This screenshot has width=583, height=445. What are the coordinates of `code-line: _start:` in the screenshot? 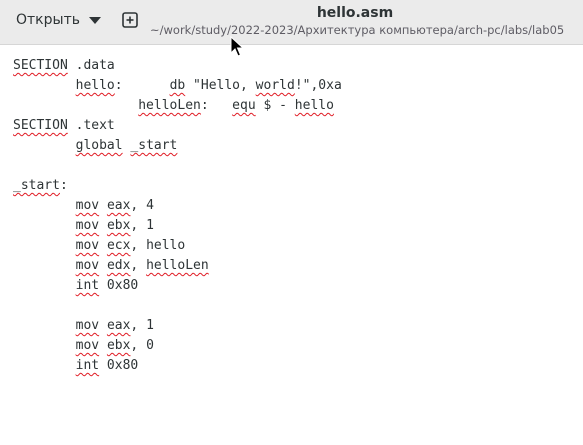 It's located at (177, 186).